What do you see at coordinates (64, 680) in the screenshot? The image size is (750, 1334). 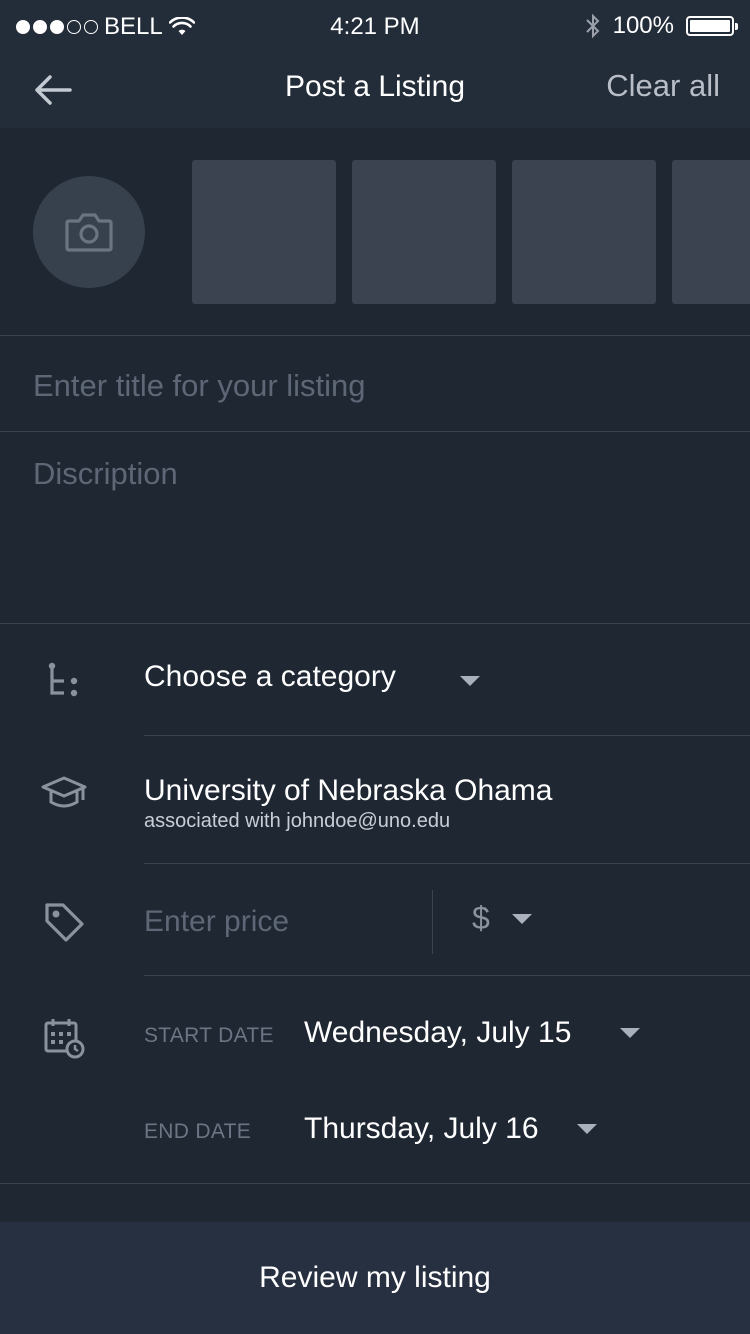 I see `category-tree-icon` at bounding box center [64, 680].